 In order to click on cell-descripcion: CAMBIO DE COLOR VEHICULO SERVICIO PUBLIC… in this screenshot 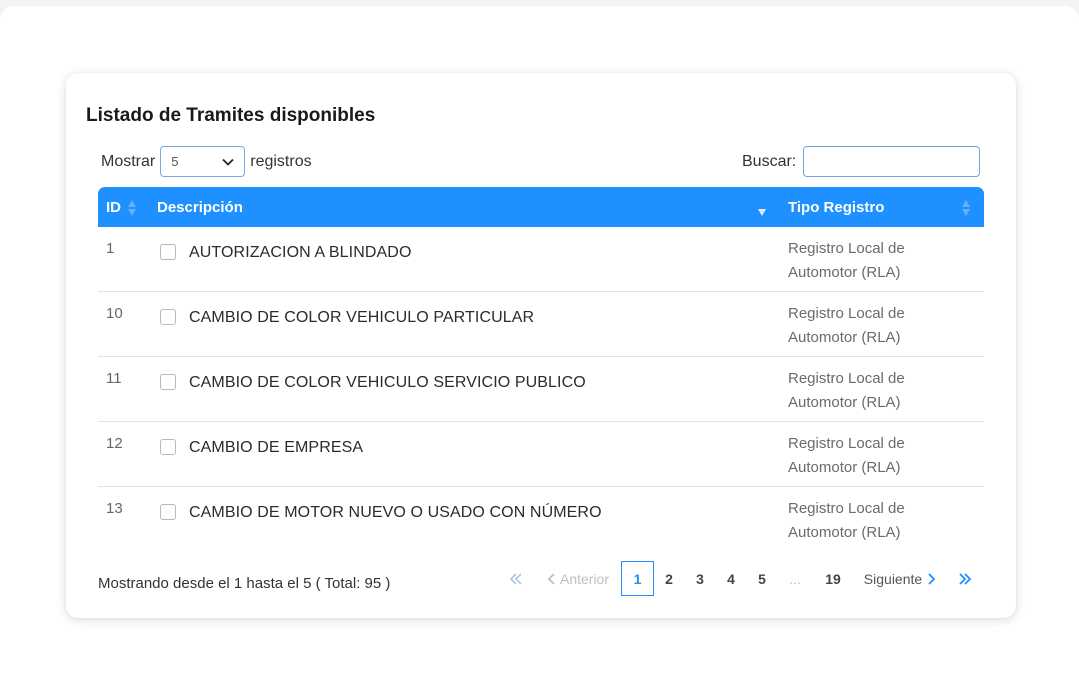, I will do `click(387, 382)`.